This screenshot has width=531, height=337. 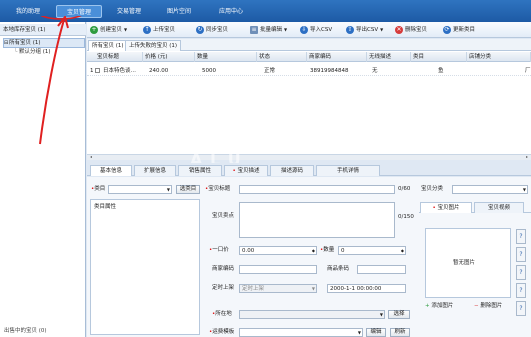 What do you see at coordinates (155, 170) in the screenshot?
I see `tab-extended-info: 扩展信息` at bounding box center [155, 170].